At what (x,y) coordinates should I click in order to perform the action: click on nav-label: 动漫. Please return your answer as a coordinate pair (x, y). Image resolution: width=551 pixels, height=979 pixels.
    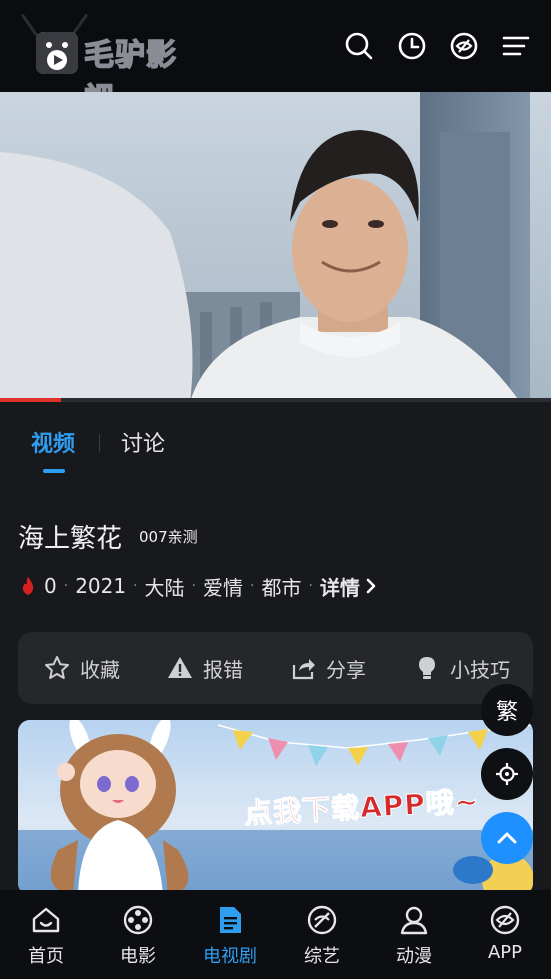
    Looking at the image, I should click on (414, 956).